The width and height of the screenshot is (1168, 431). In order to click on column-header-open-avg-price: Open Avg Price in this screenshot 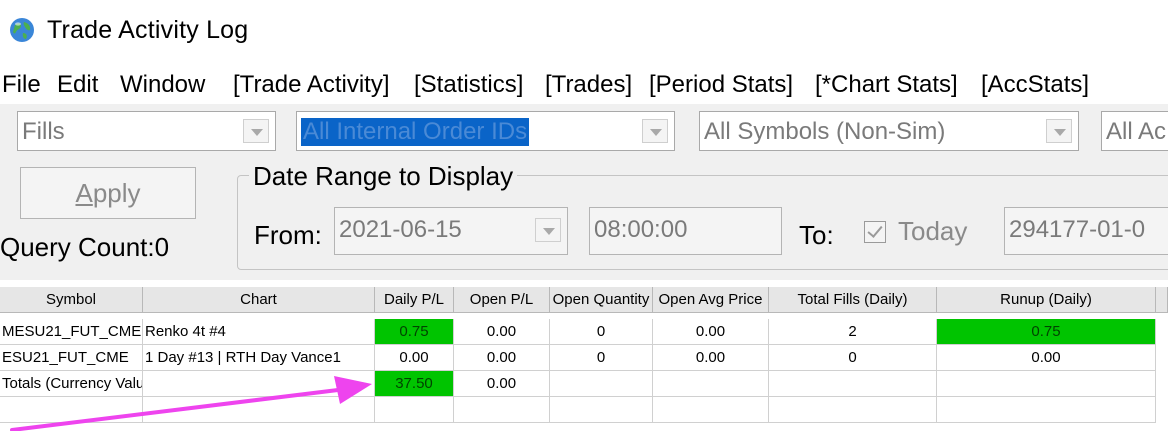, I will do `click(711, 300)`.